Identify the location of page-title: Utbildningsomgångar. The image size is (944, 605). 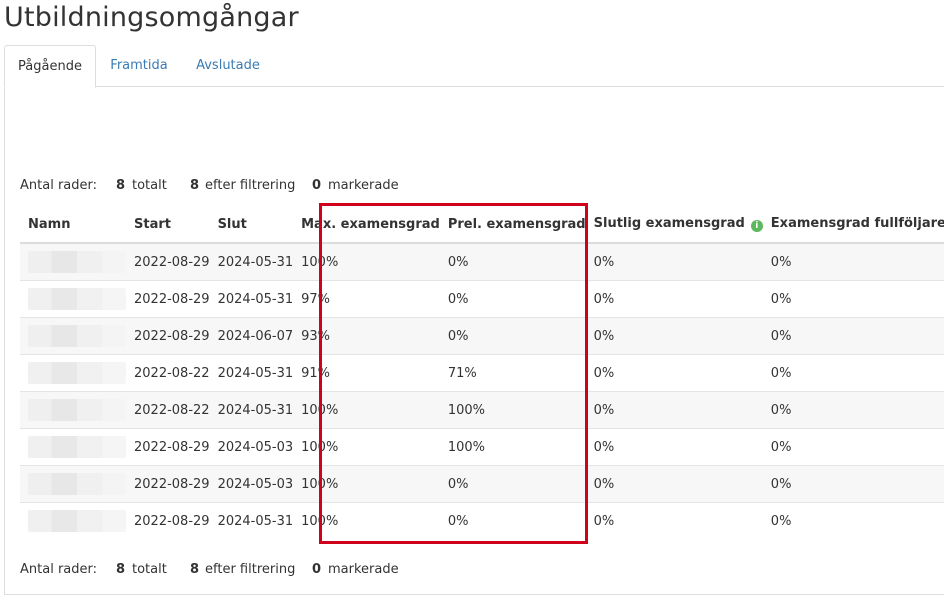
(151, 17).